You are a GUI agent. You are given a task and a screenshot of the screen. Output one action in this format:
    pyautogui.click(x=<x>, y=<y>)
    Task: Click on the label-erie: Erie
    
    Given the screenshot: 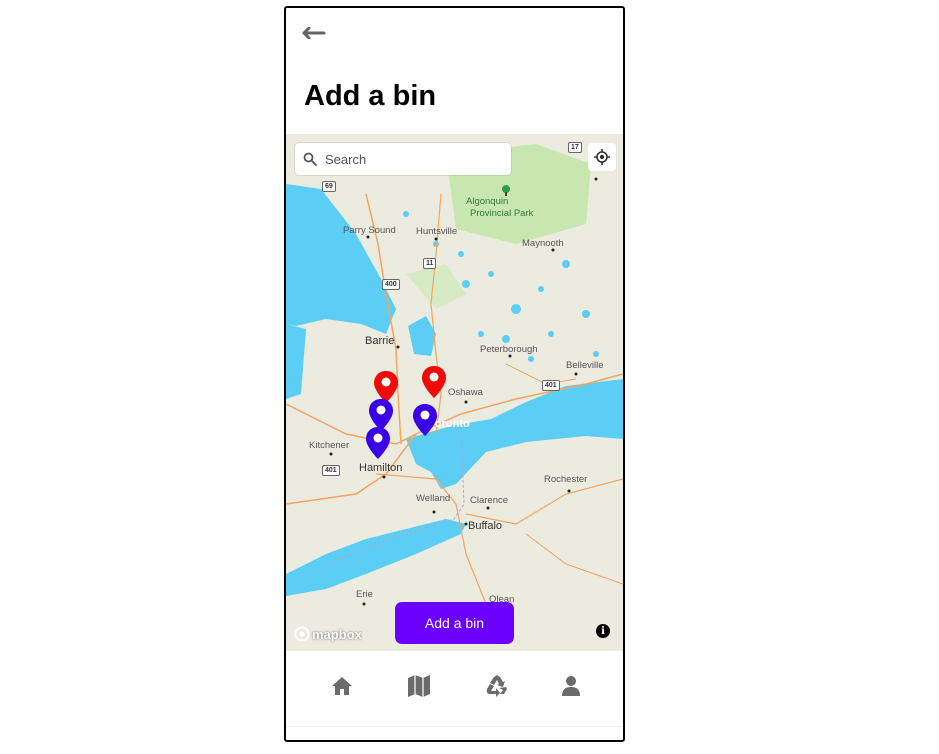 What is the action you would take?
    pyautogui.click(x=364, y=594)
    